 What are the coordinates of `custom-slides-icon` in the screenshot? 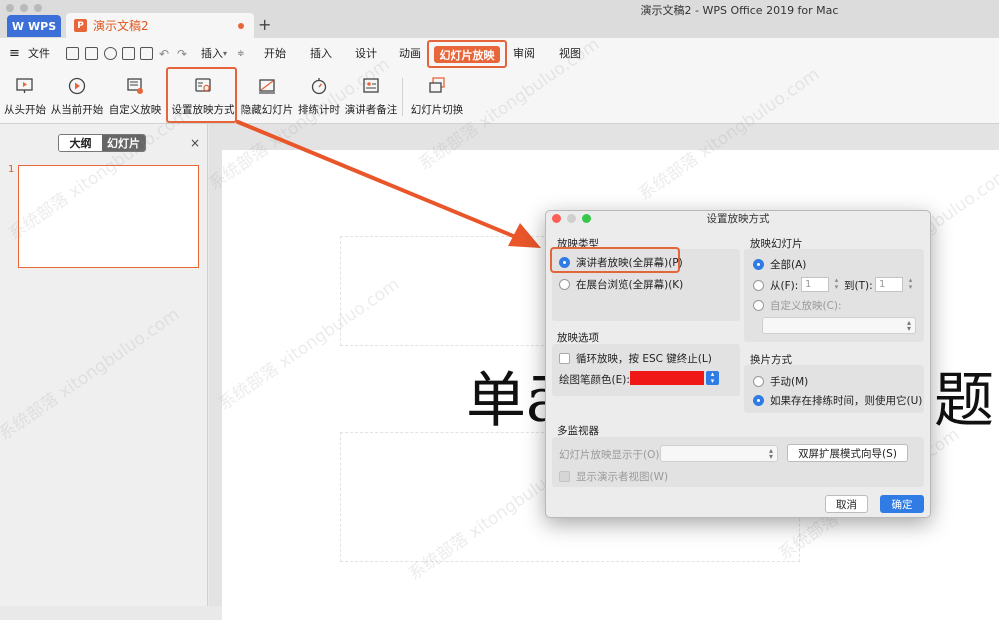 It's located at (135, 86).